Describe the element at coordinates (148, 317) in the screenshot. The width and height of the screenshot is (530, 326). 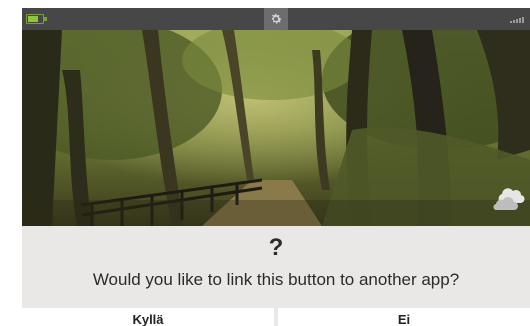
I see `yes-button: Kyllä` at that location.